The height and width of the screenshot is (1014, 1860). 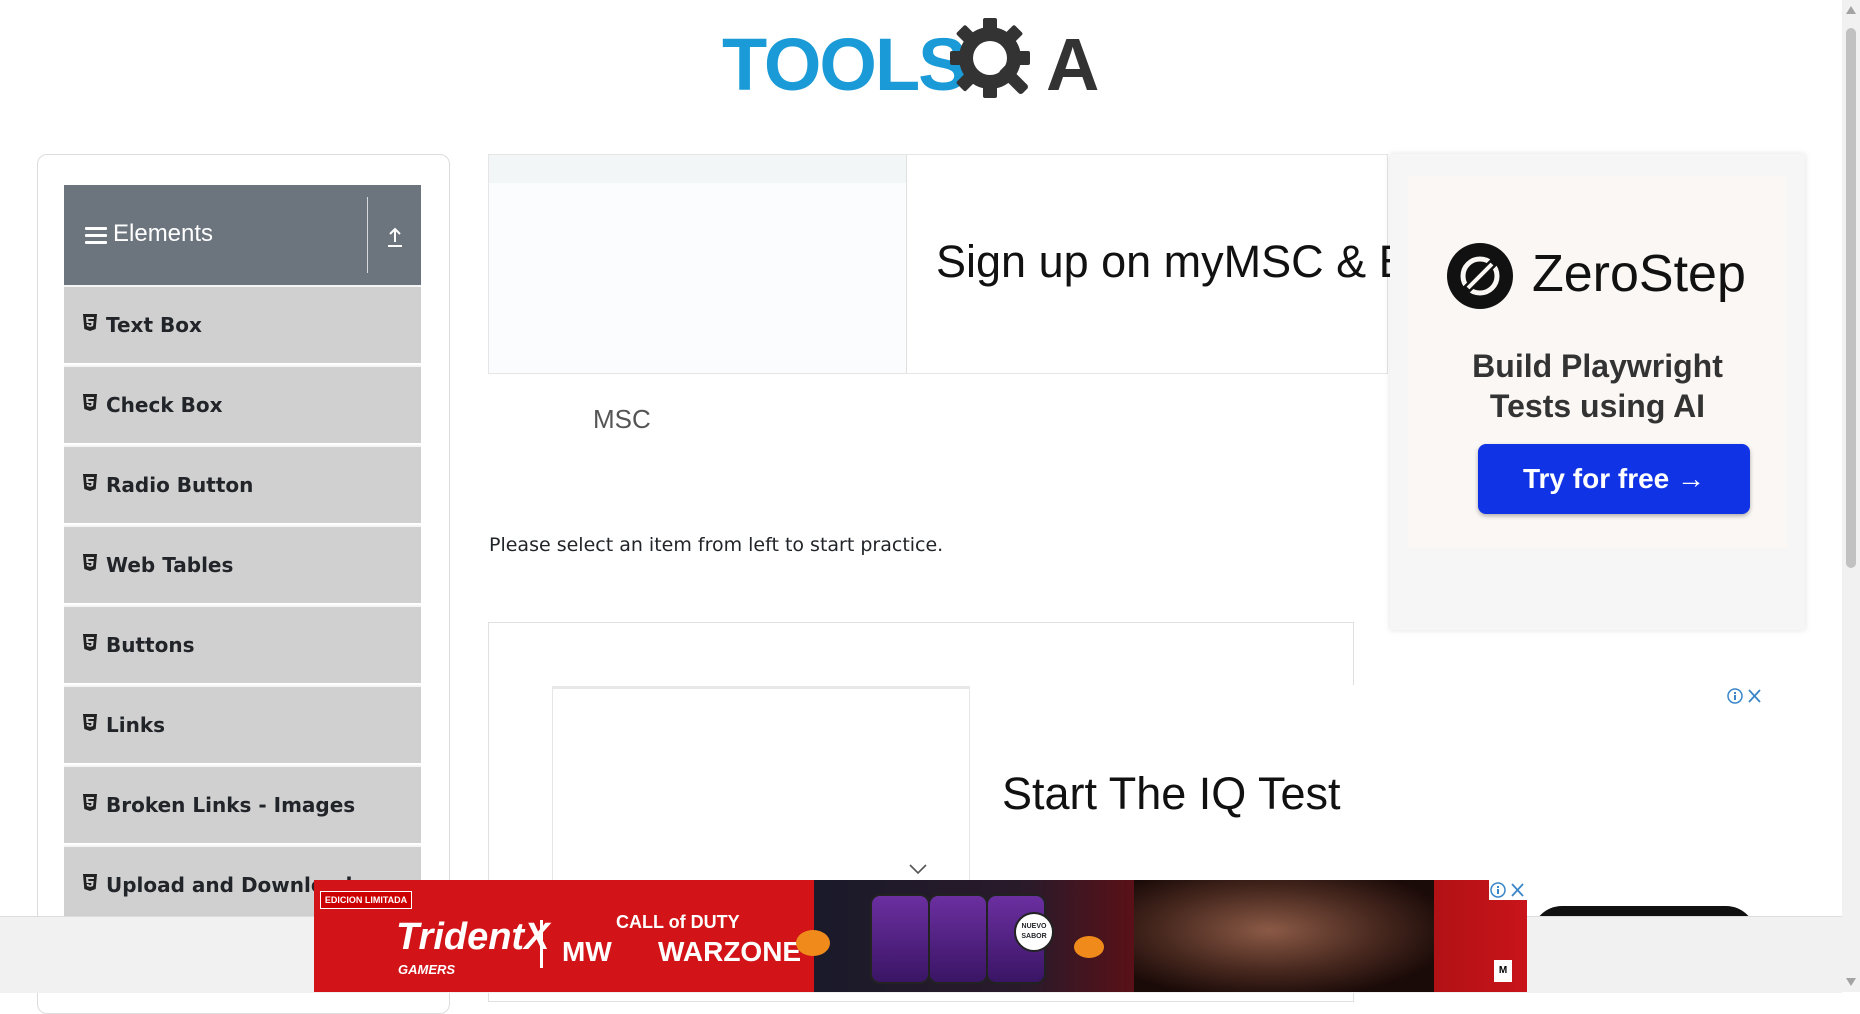 What do you see at coordinates (96, 236) in the screenshot?
I see `hamburger-icon` at bounding box center [96, 236].